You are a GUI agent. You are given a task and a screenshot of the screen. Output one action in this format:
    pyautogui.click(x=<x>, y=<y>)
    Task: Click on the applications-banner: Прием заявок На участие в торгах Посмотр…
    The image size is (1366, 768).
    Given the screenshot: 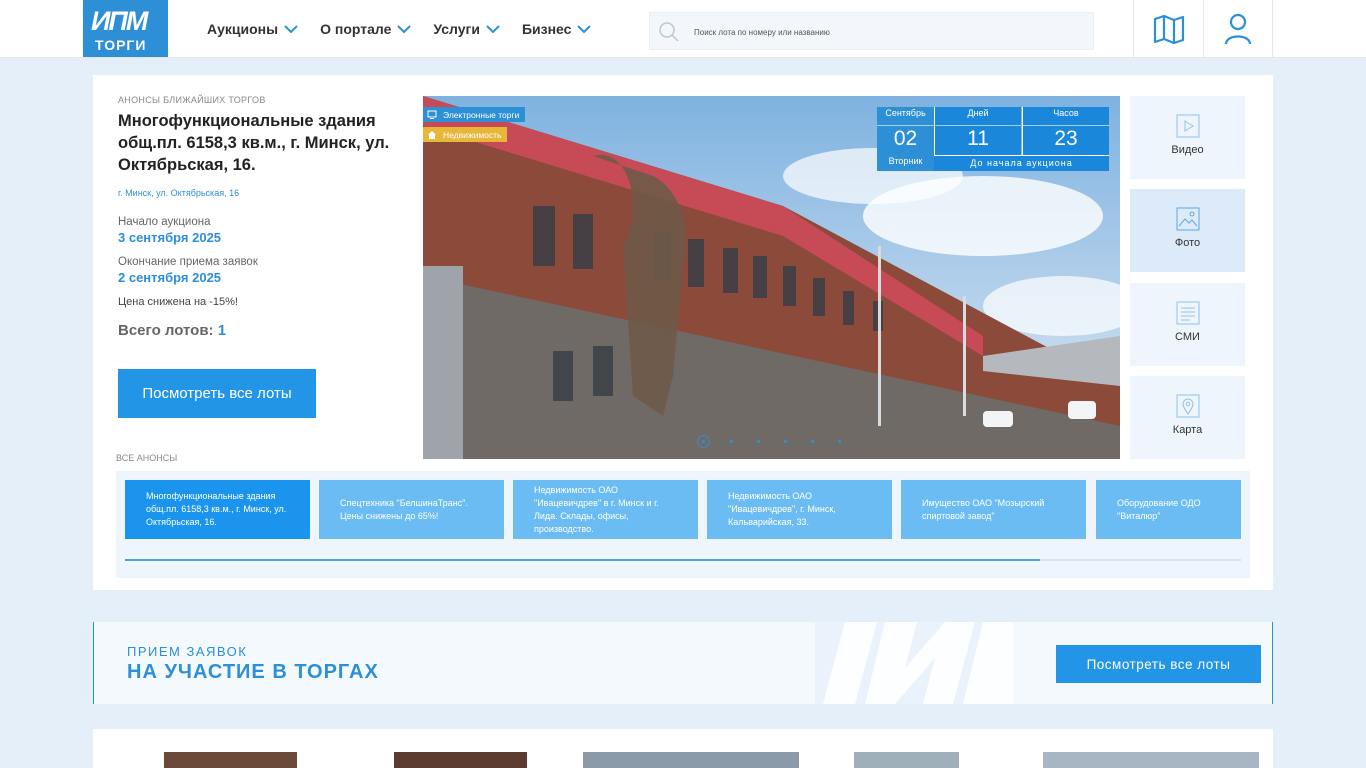 What is the action you would take?
    pyautogui.click(x=683, y=663)
    